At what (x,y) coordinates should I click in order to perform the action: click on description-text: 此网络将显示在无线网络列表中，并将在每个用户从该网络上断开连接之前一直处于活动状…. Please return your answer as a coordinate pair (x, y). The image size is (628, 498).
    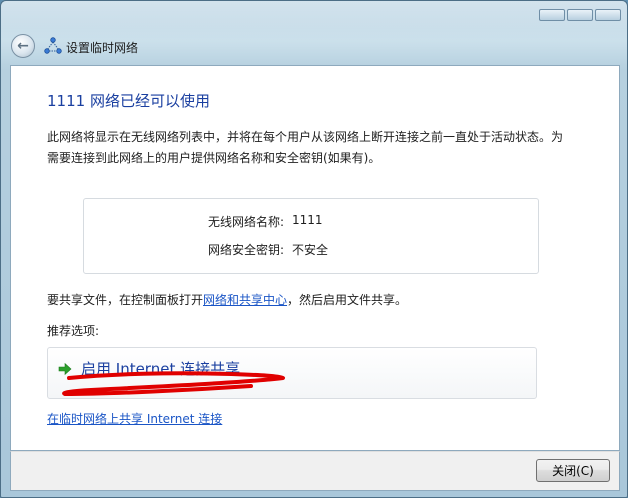
    Looking at the image, I should click on (305, 147).